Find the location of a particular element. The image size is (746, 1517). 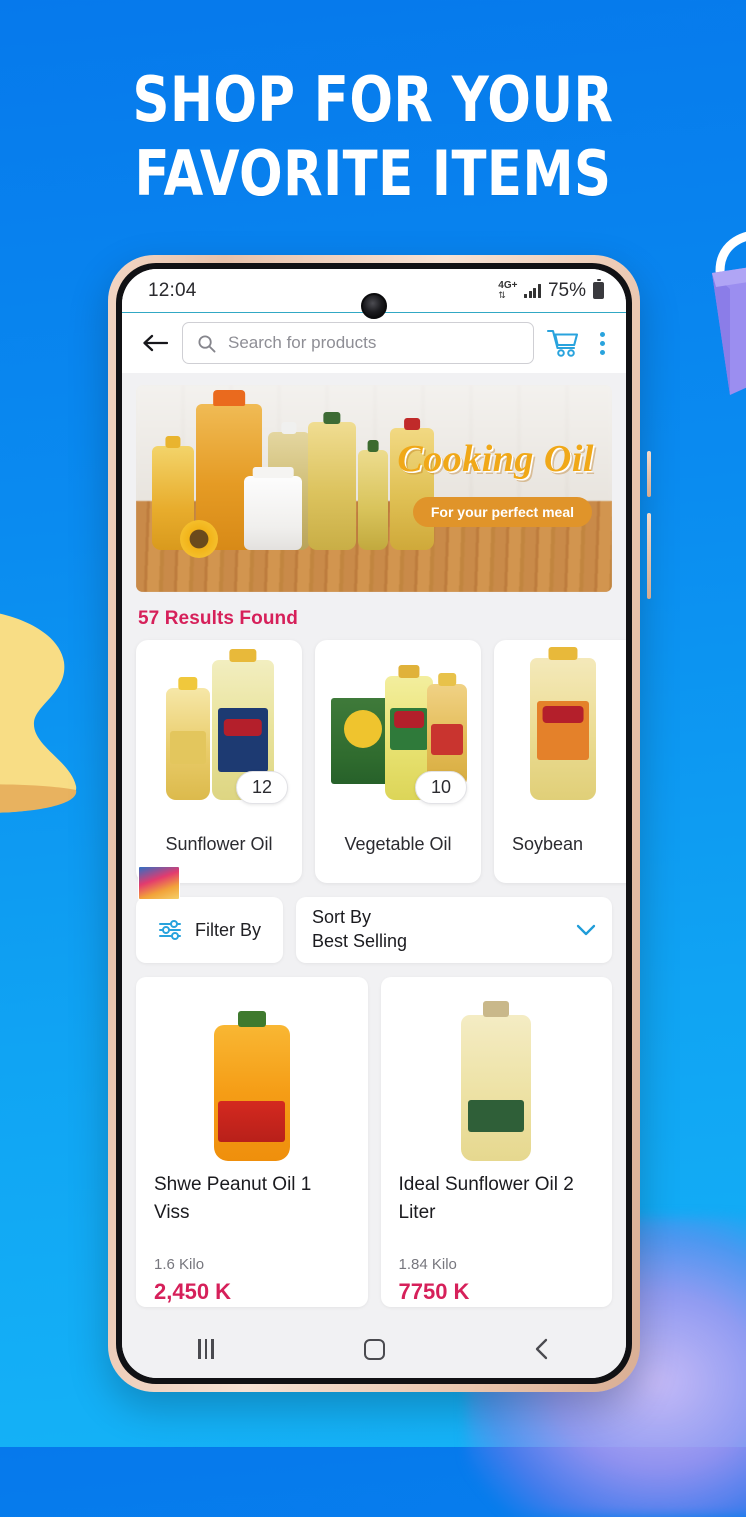

search-icon is located at coordinates (207, 343).